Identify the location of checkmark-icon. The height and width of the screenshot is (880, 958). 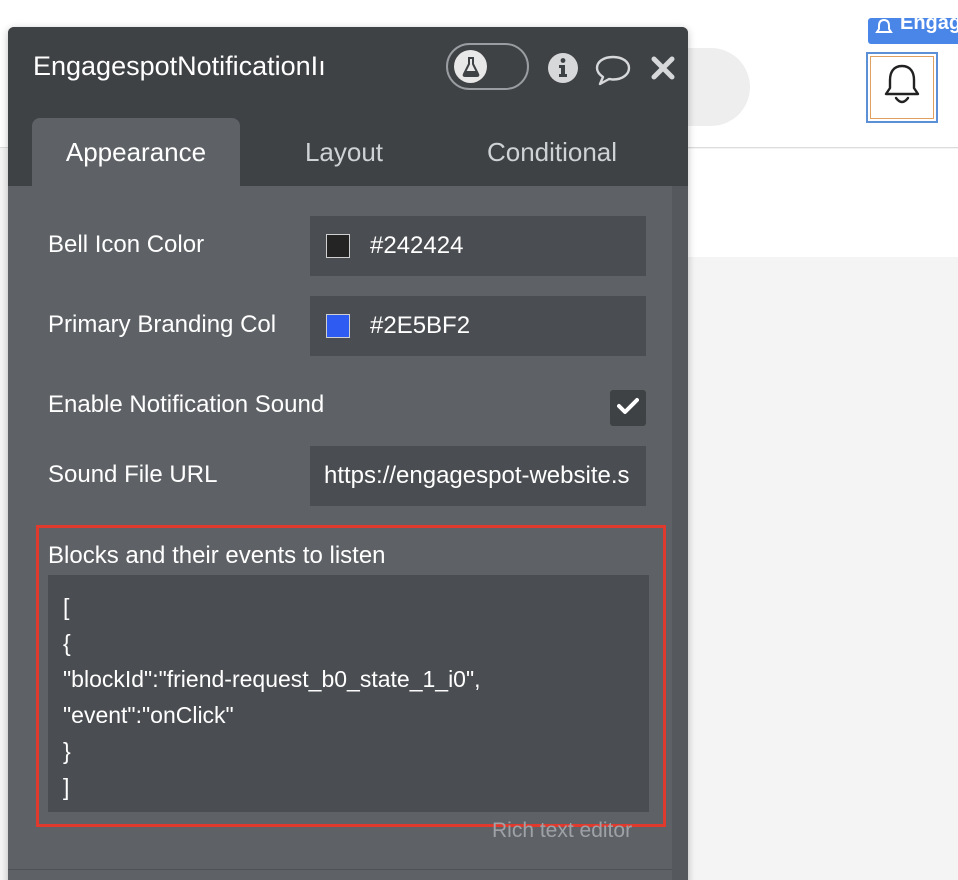
(628, 408).